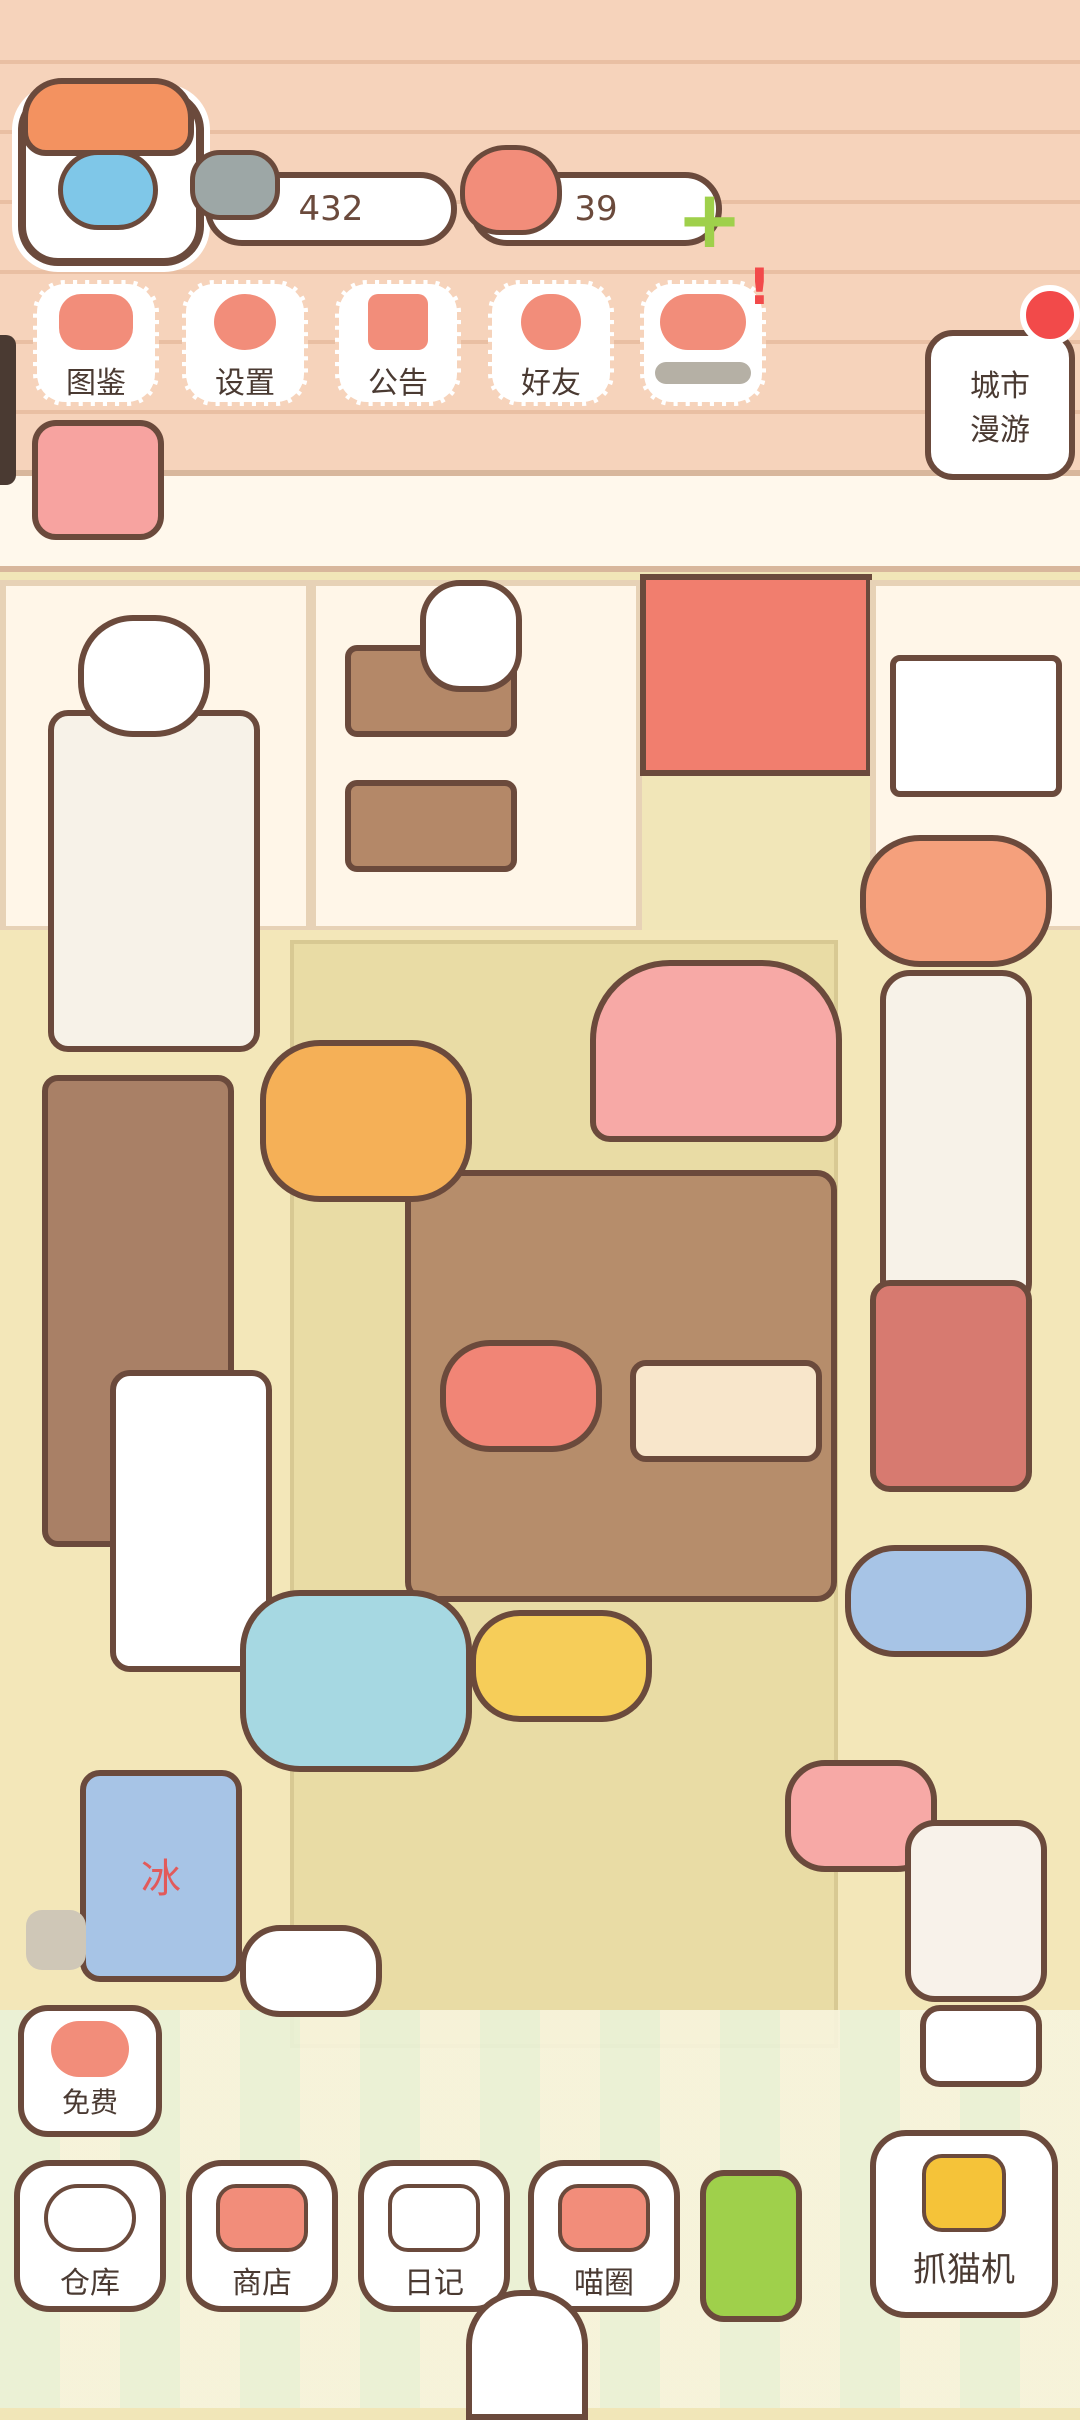  Describe the element at coordinates (471, 636) in the screenshot. I see `lucky-cat-figure` at that location.